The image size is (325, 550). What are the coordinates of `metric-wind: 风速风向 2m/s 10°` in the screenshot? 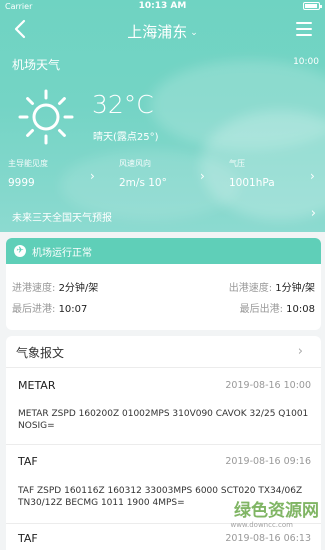 It's located at (143, 173).